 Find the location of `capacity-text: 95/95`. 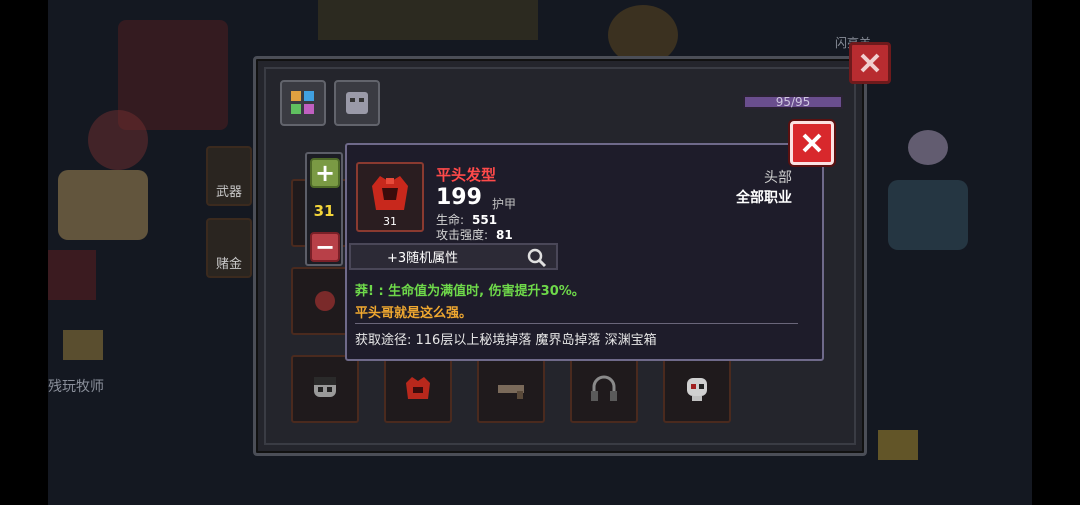

capacity-text: 95/95 is located at coordinates (793, 102).